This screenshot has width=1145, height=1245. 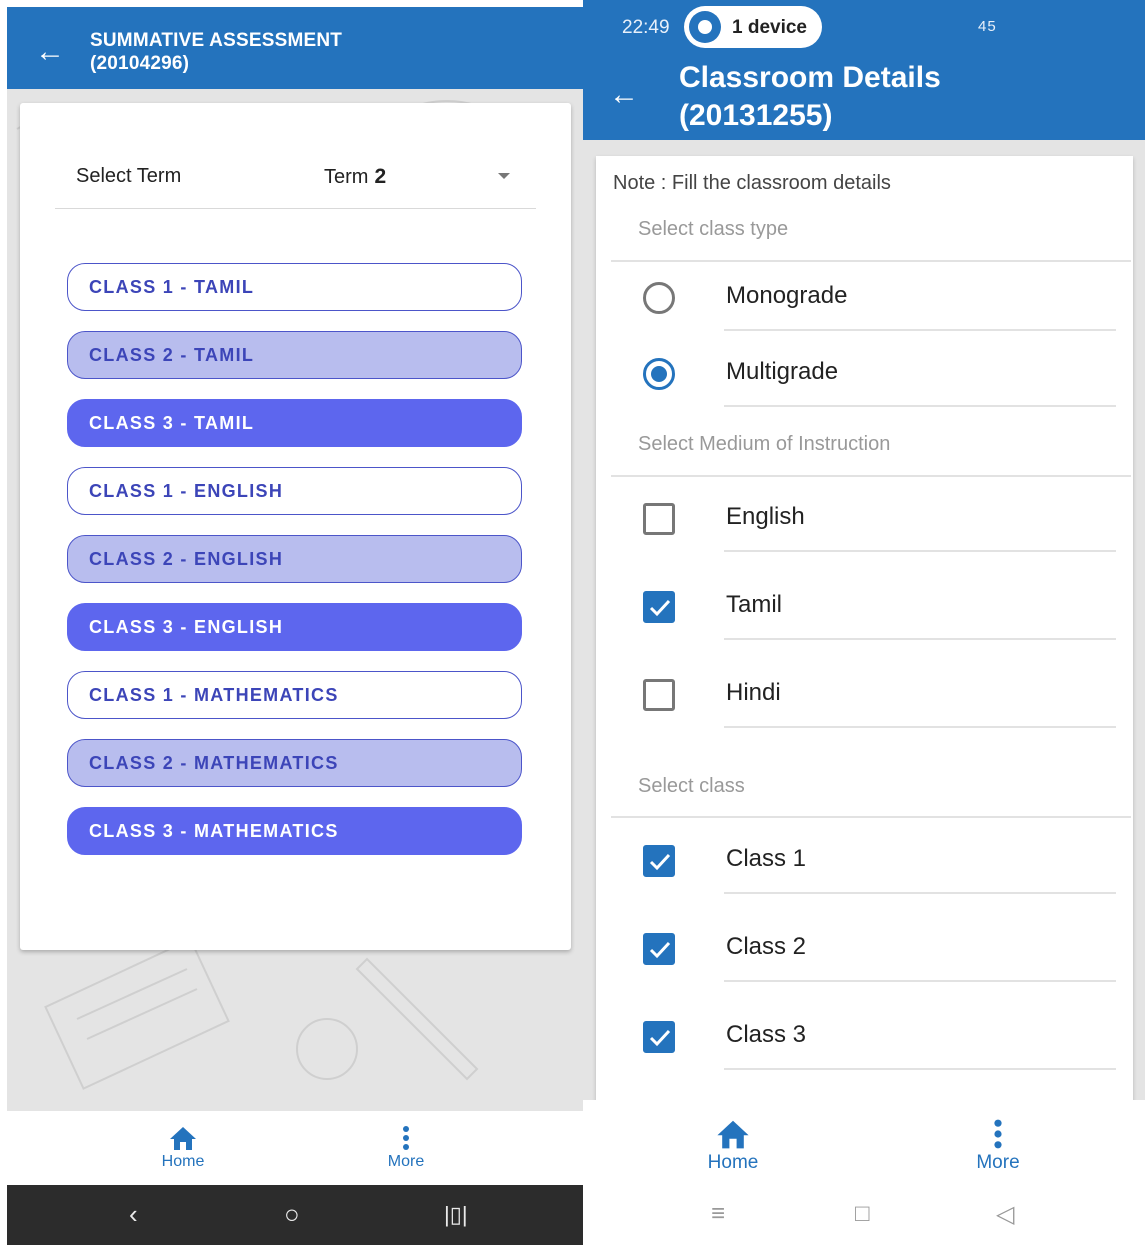 I want to click on title-line2: (20104296), so click(x=140, y=63).